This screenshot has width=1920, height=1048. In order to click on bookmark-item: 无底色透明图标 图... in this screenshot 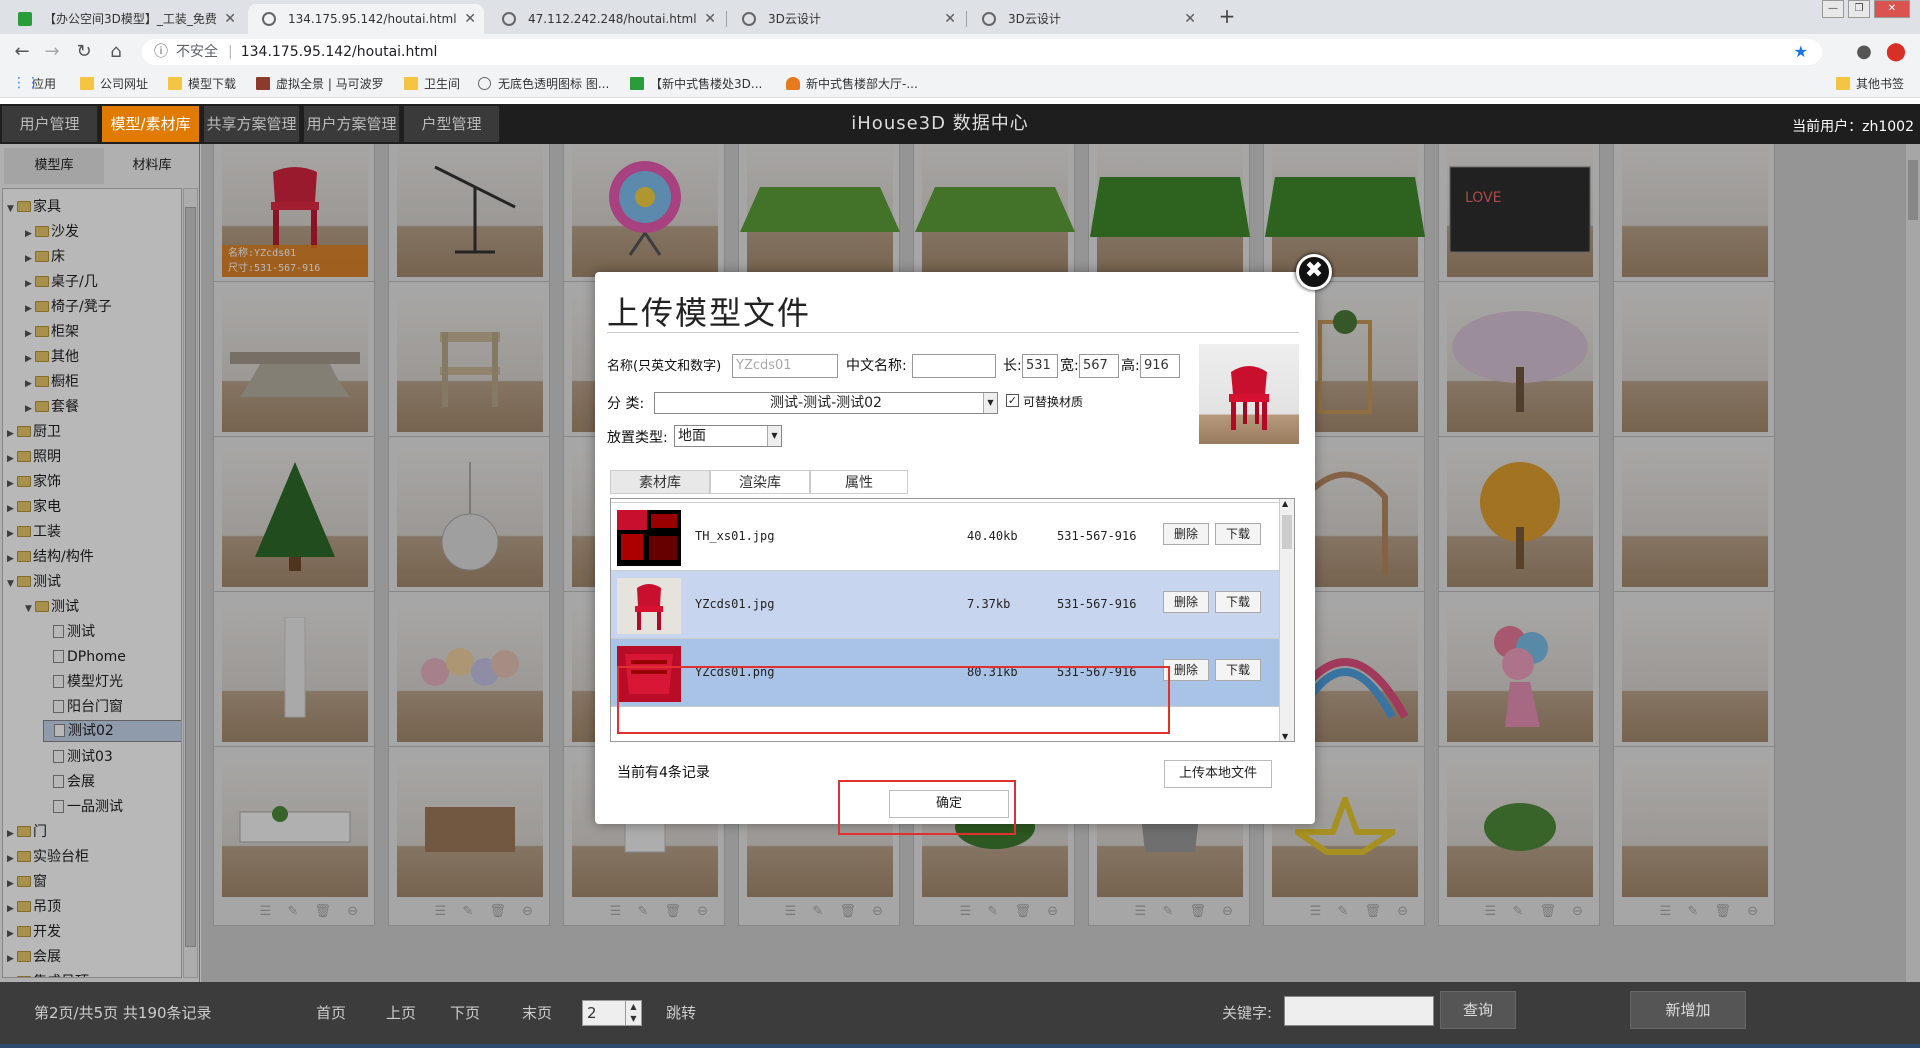, I will do `click(543, 84)`.